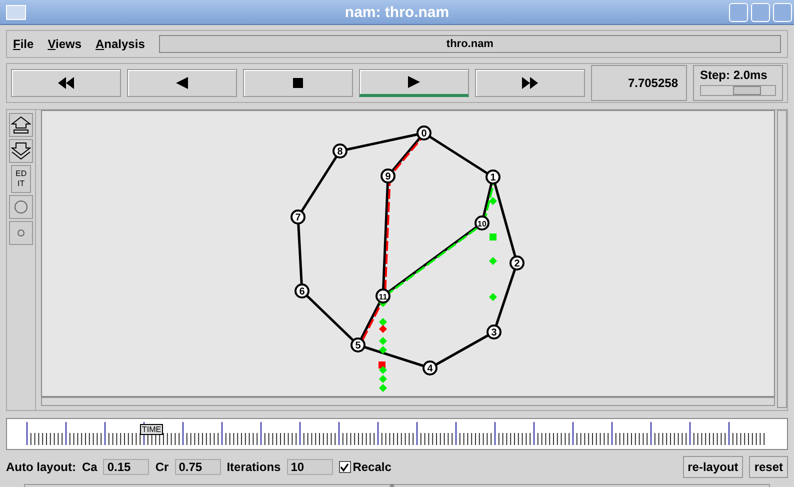 The width and height of the screenshot is (794, 487). I want to click on network-node: 2, so click(517, 263).